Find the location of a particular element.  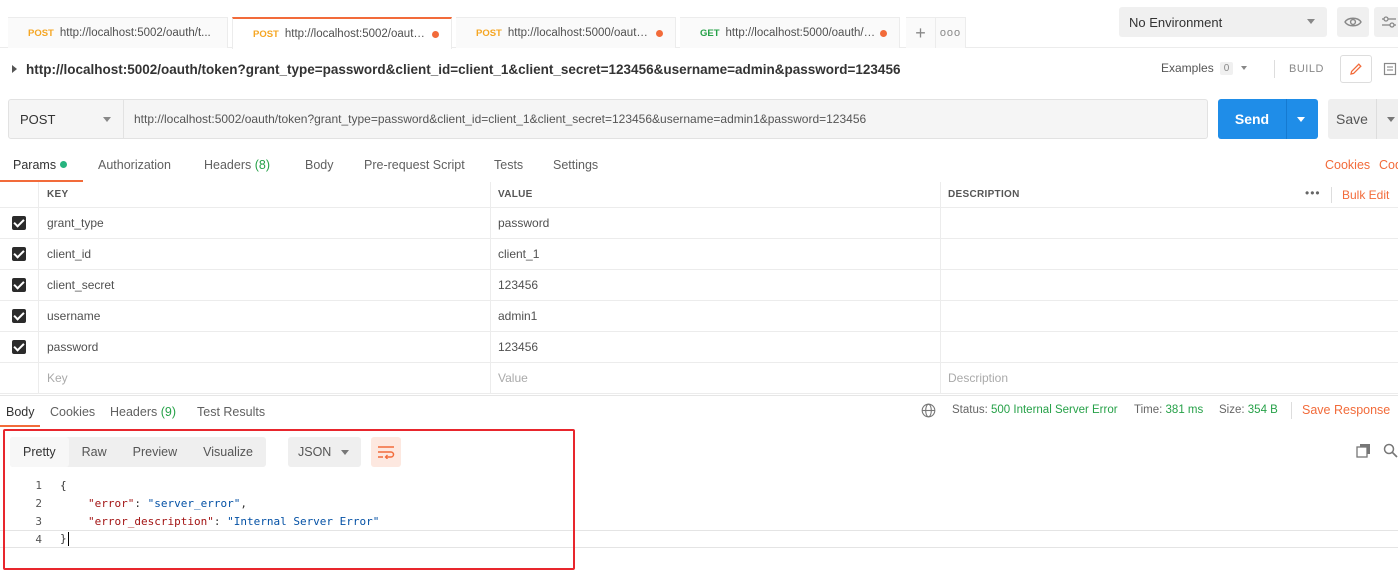

expand-triangle-icon is located at coordinates (14, 69).